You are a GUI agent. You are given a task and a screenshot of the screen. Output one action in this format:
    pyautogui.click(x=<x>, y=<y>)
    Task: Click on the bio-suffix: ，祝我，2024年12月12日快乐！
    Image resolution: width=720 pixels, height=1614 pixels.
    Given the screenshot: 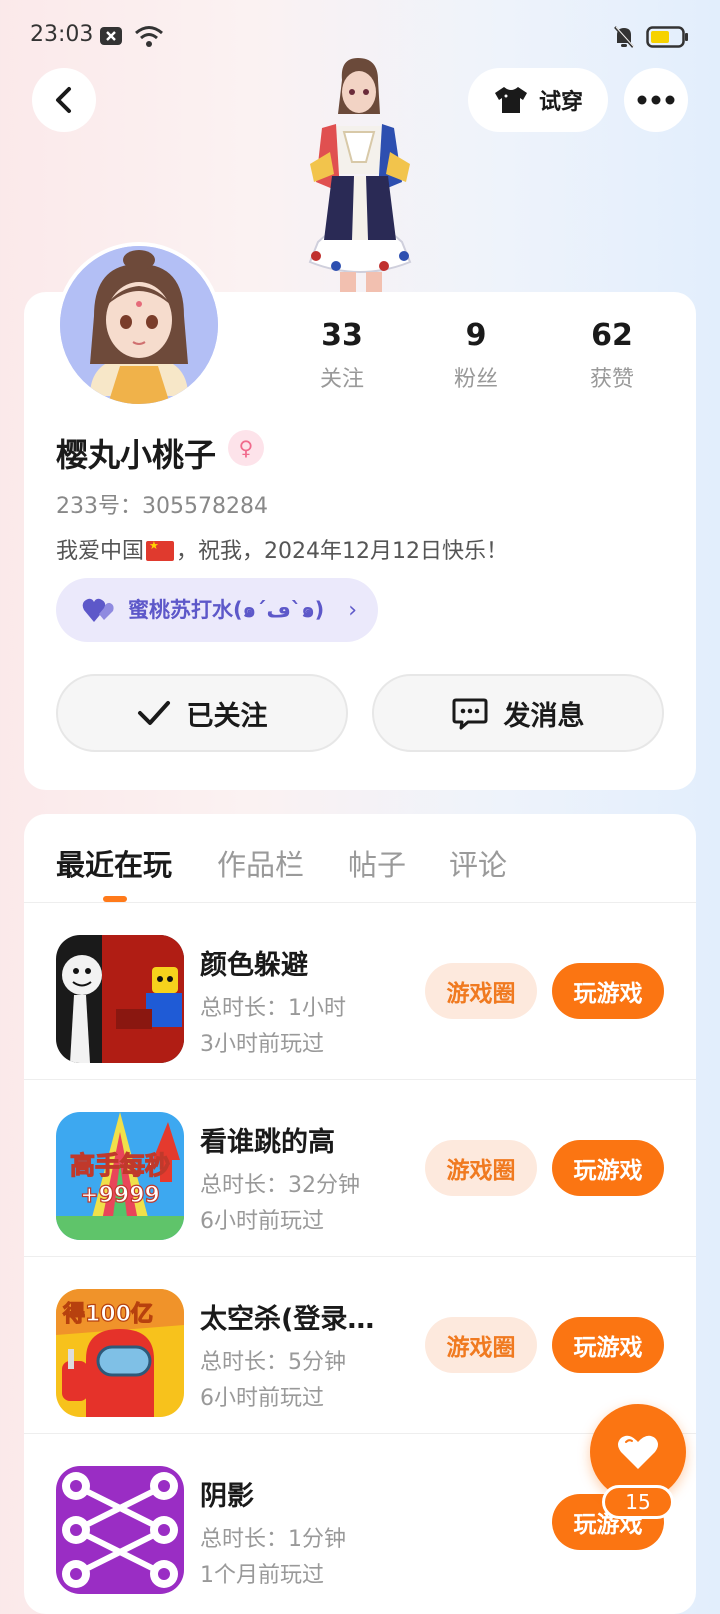 What is the action you would take?
    pyautogui.click(x=342, y=551)
    